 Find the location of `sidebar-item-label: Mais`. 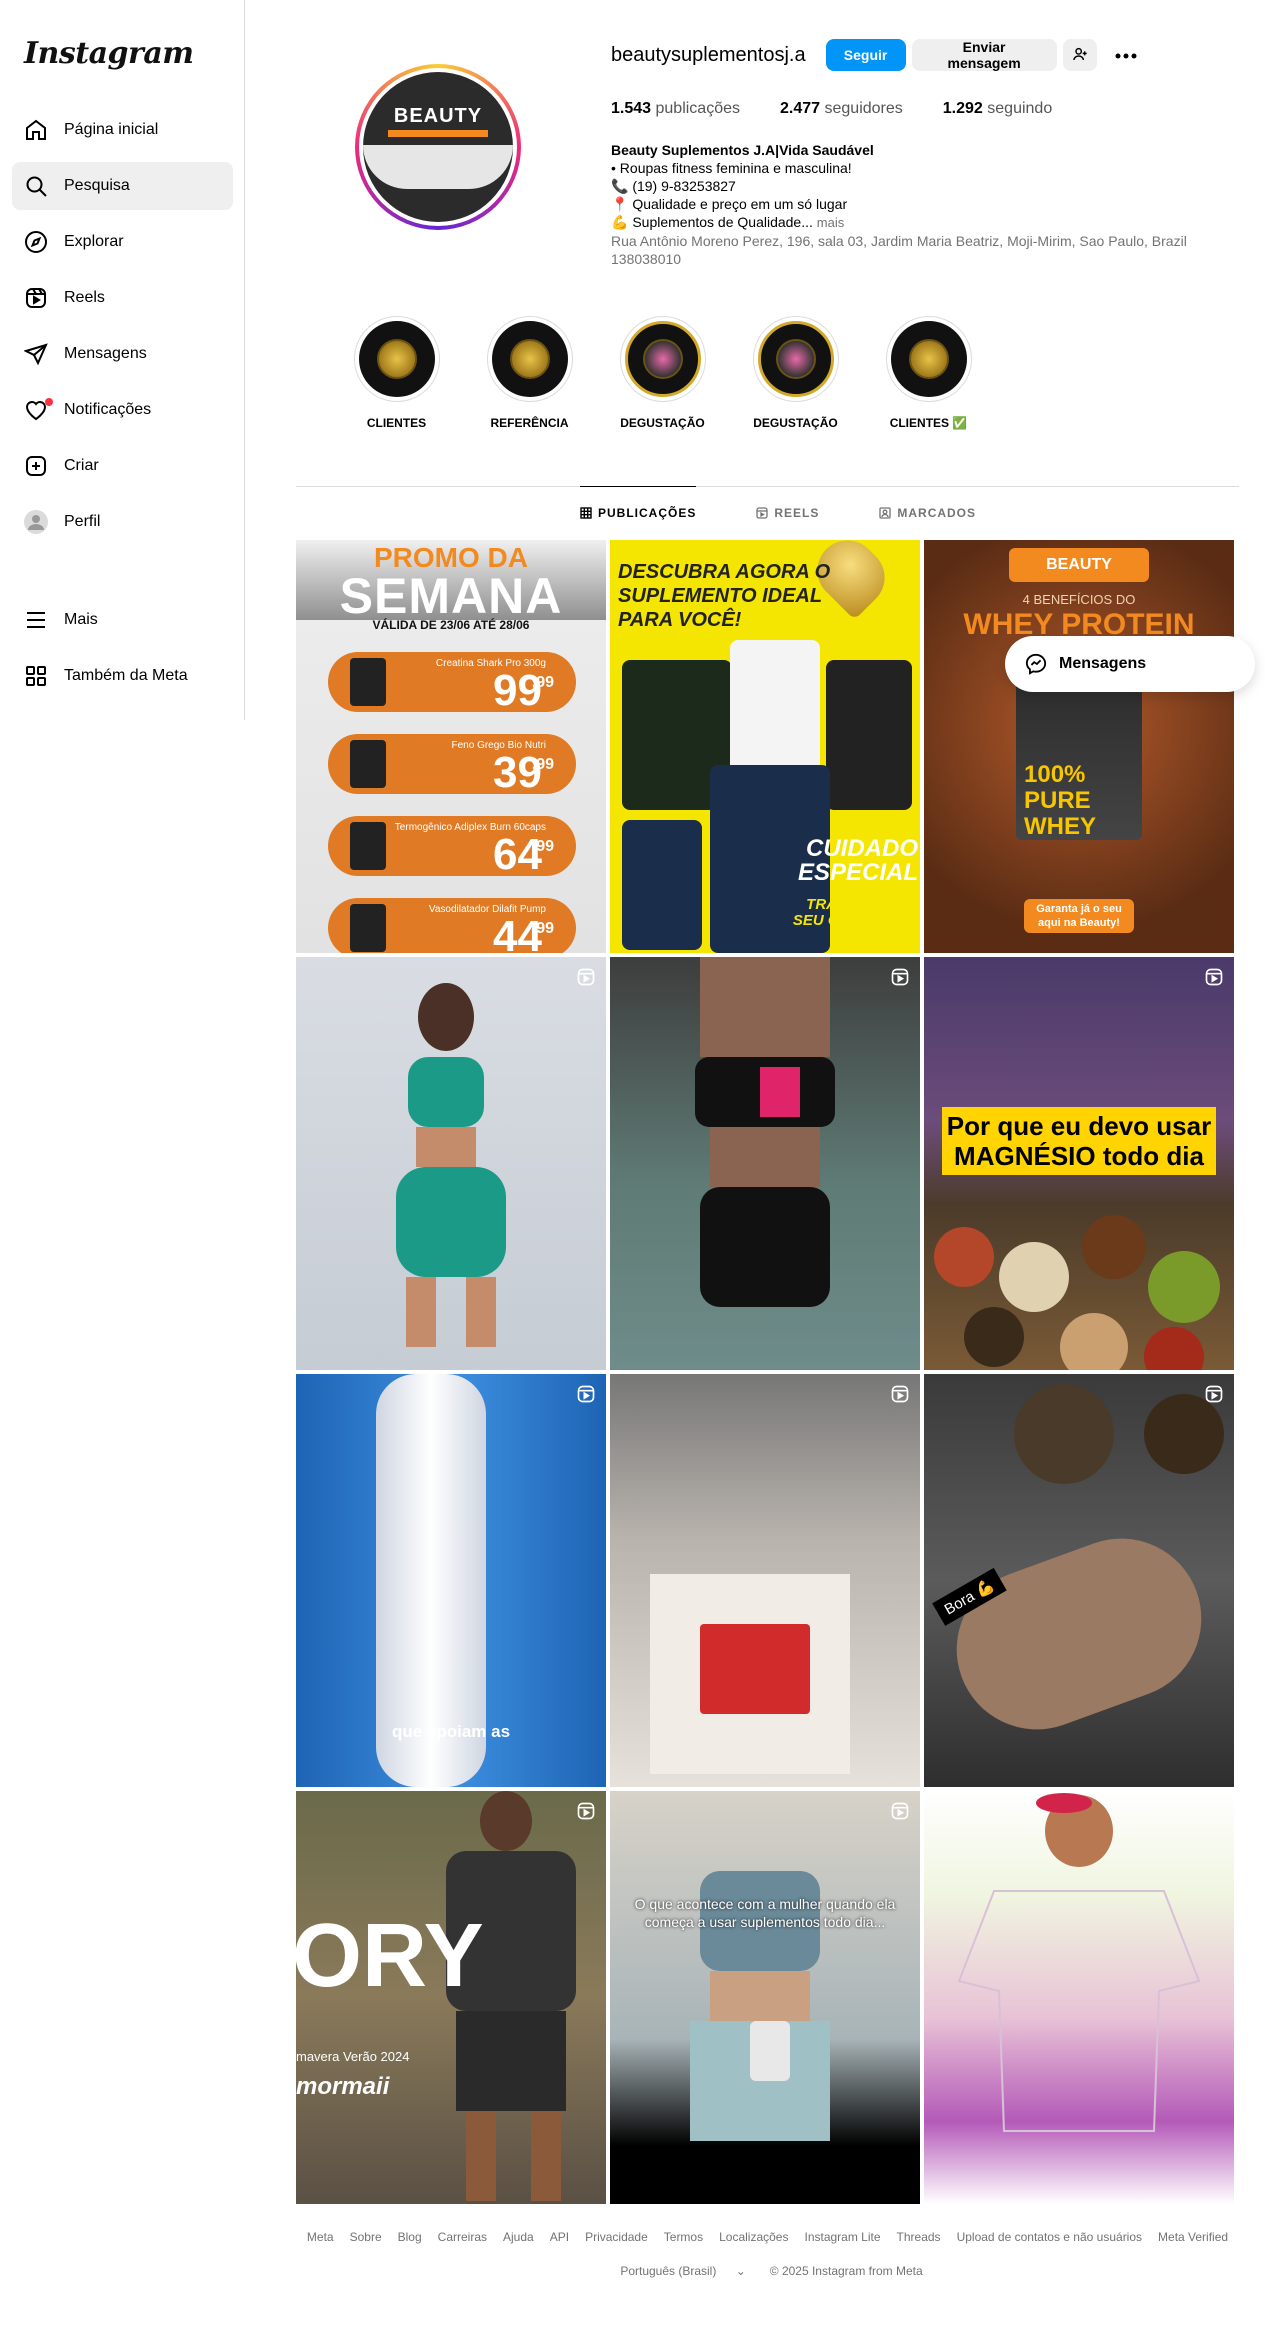

sidebar-item-label: Mais is located at coordinates (81, 619).